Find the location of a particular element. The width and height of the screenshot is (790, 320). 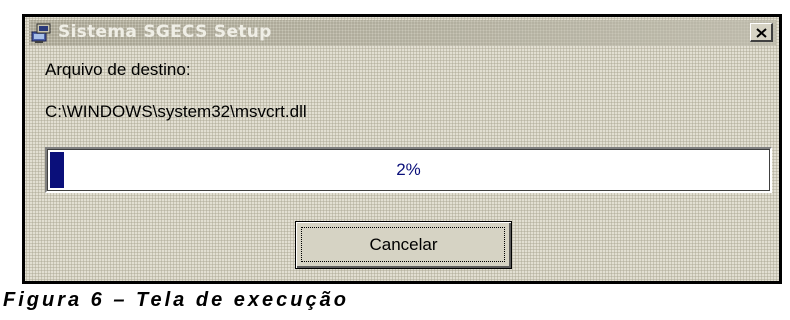

close-x-icon is located at coordinates (761, 32).